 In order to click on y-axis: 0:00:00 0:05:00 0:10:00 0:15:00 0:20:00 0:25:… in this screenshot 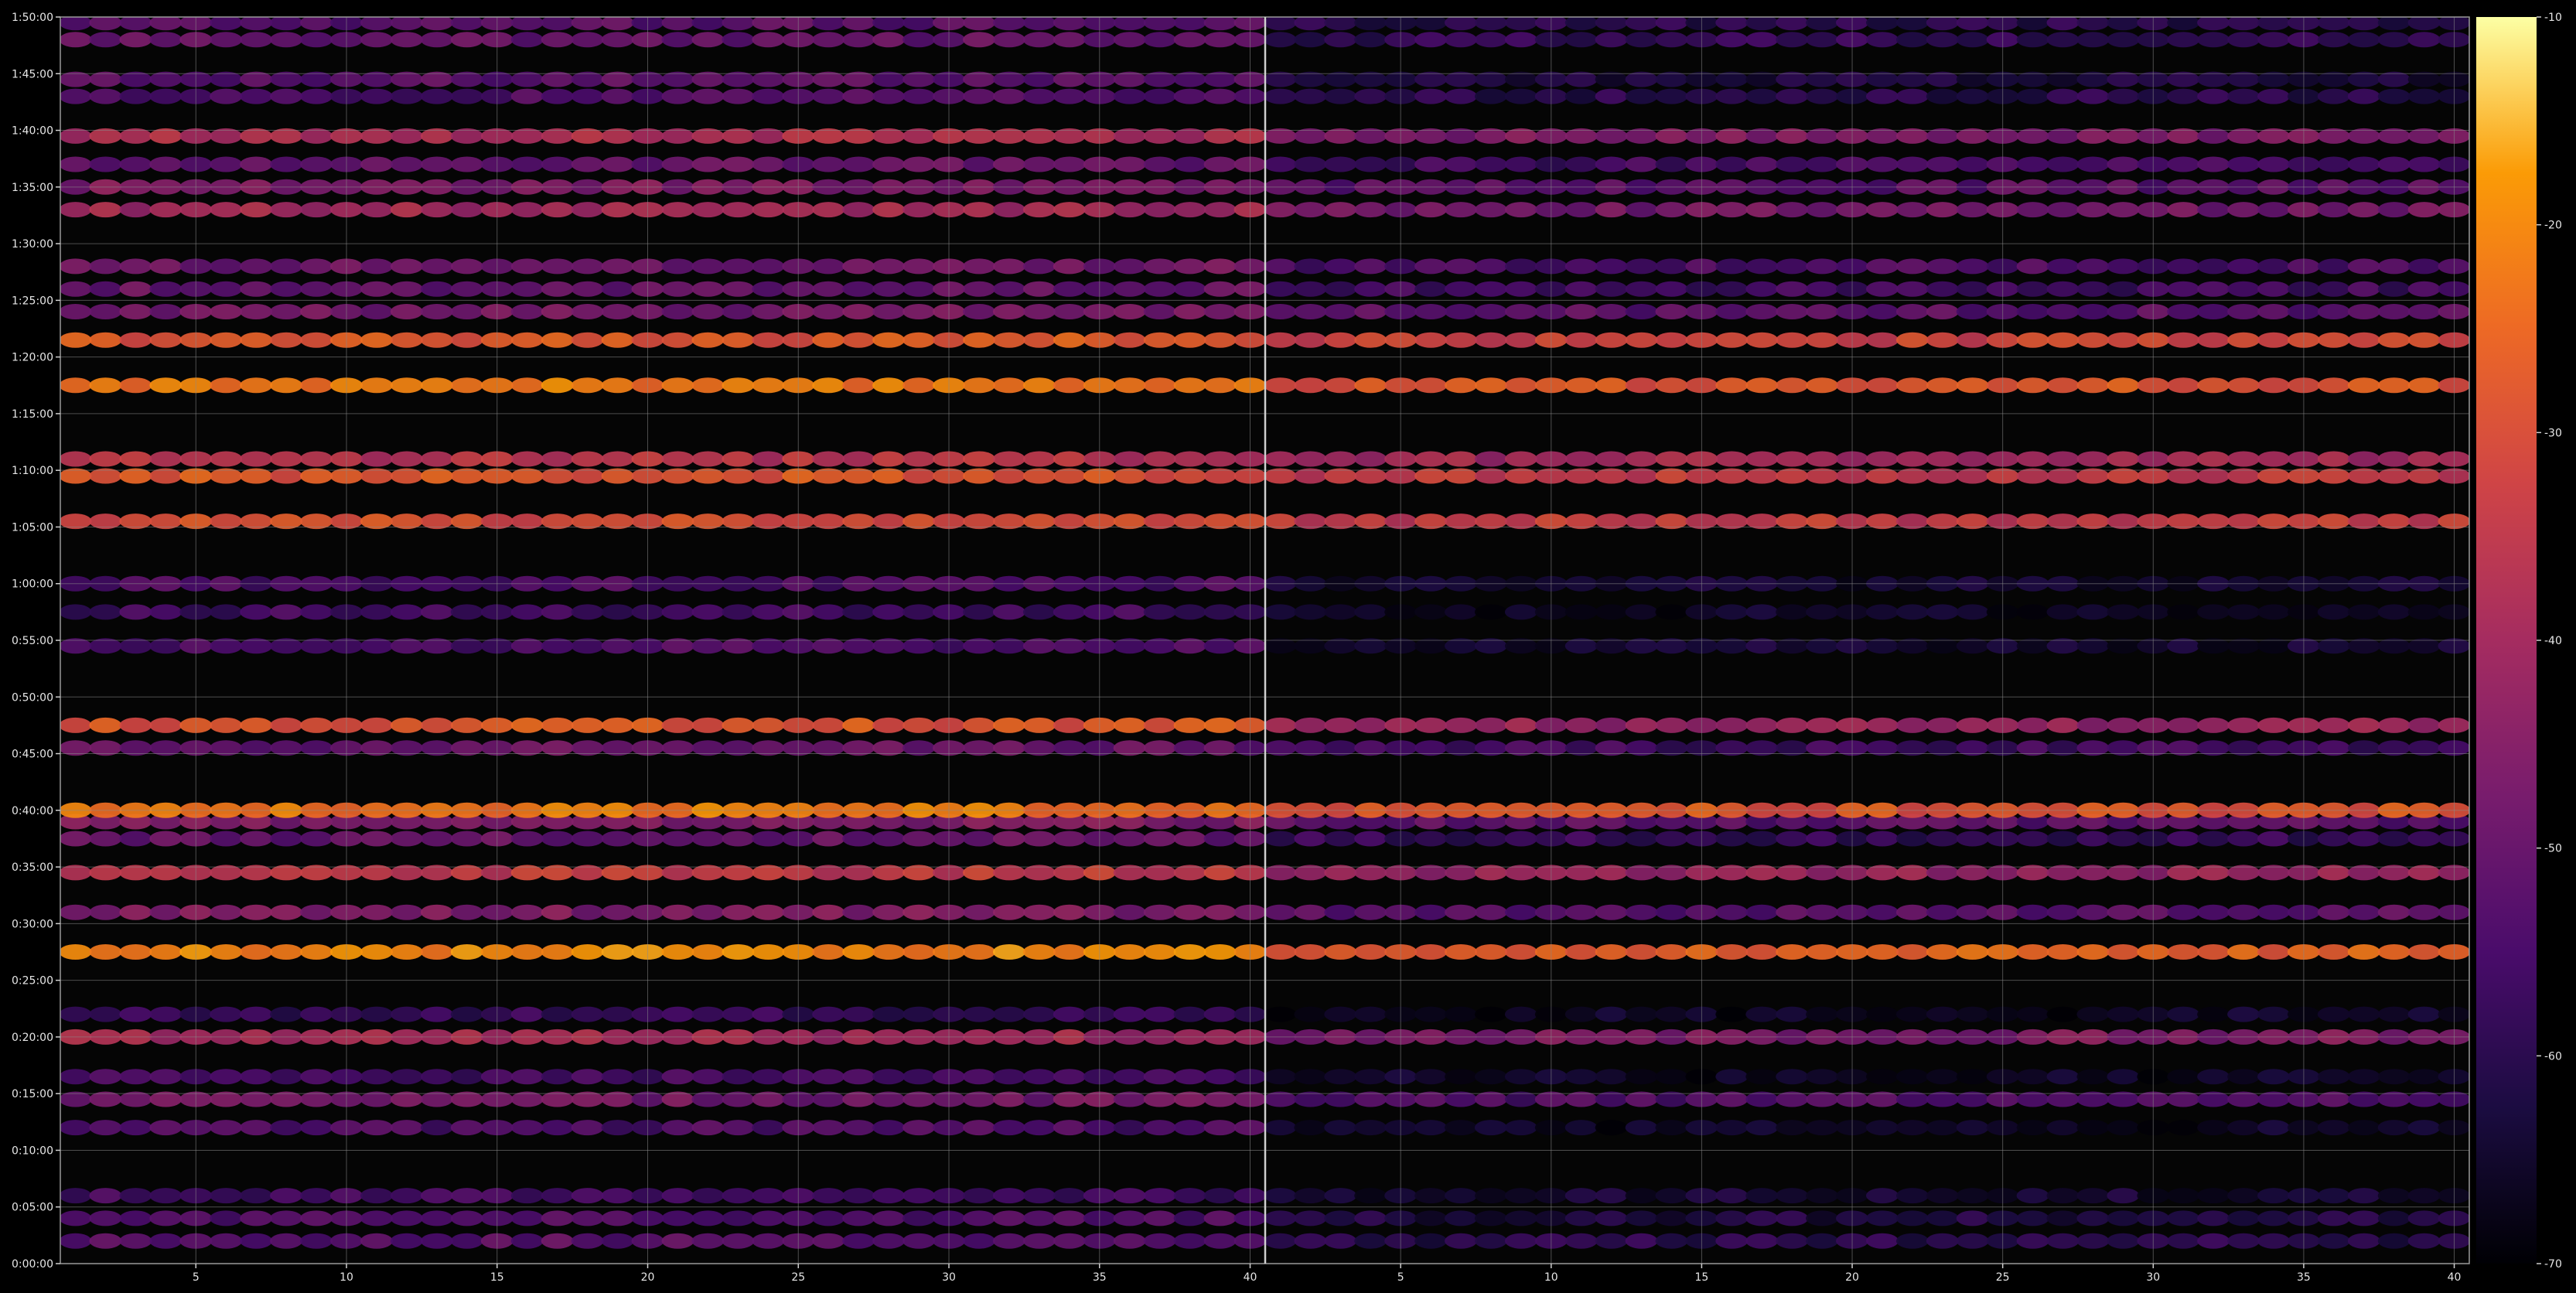, I will do `click(36, 641)`.